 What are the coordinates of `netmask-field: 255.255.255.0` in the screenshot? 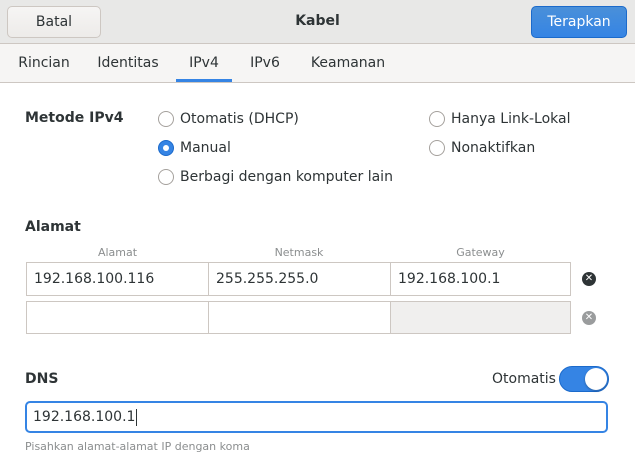 It's located at (300, 279).